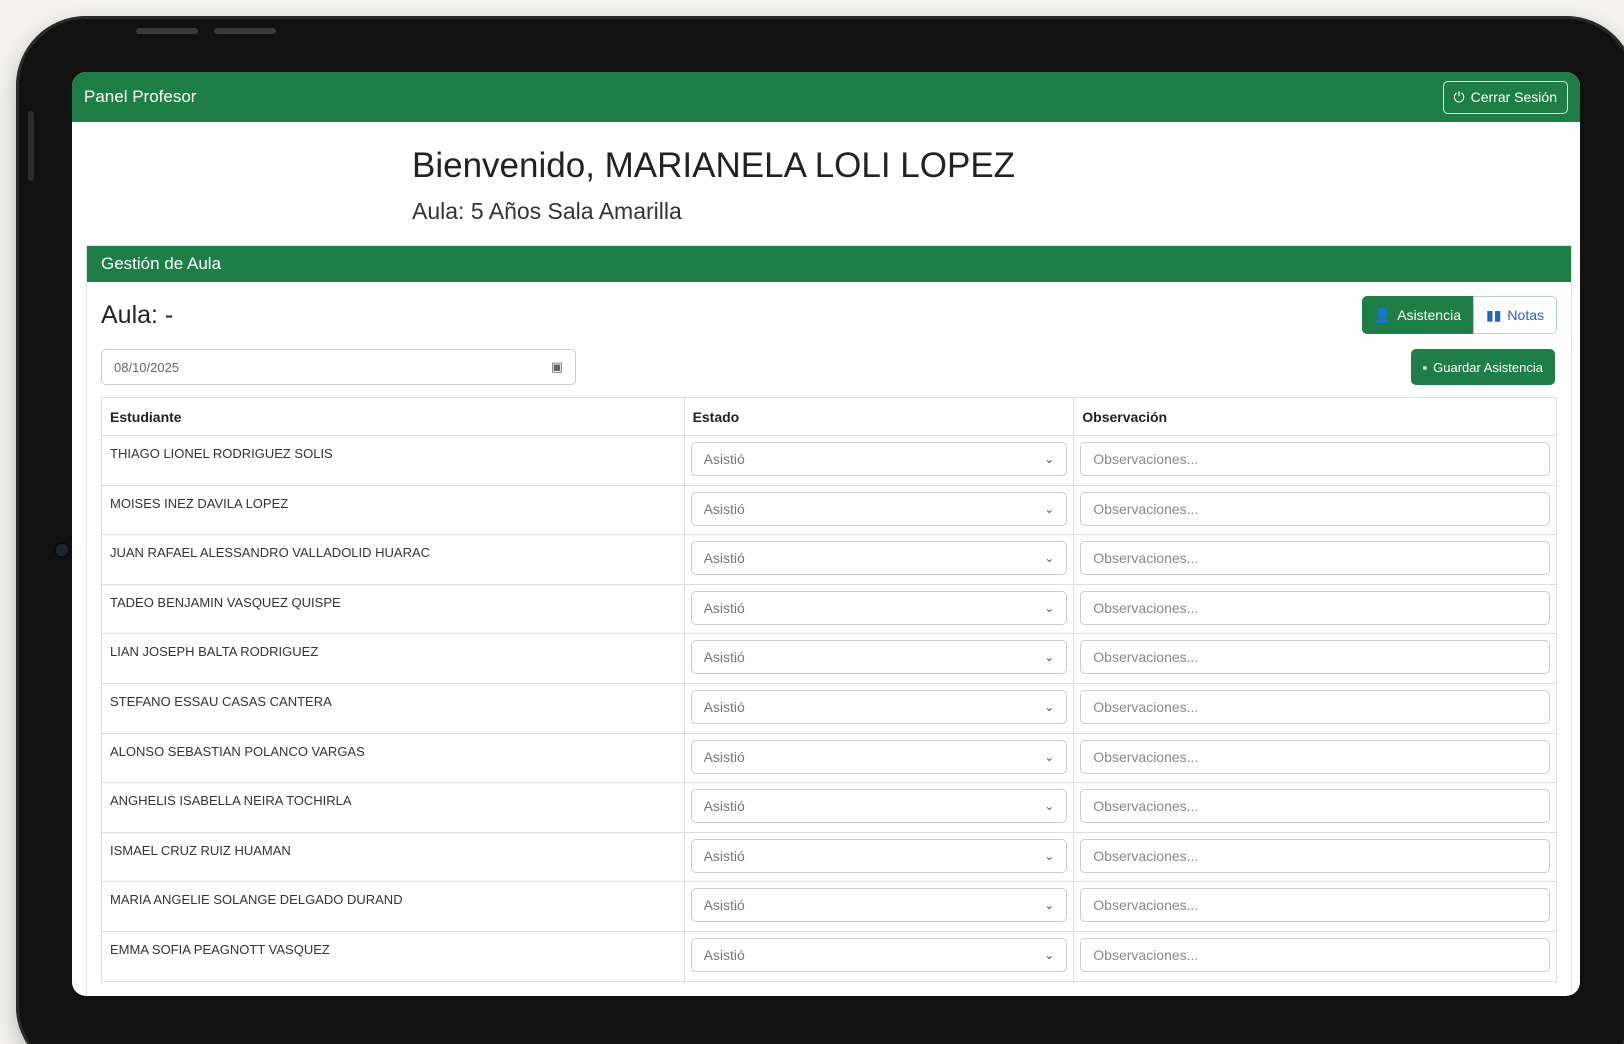  I want to click on student-name: ISMAEL CRUZ RUIZ HUAMAN, so click(393, 857).